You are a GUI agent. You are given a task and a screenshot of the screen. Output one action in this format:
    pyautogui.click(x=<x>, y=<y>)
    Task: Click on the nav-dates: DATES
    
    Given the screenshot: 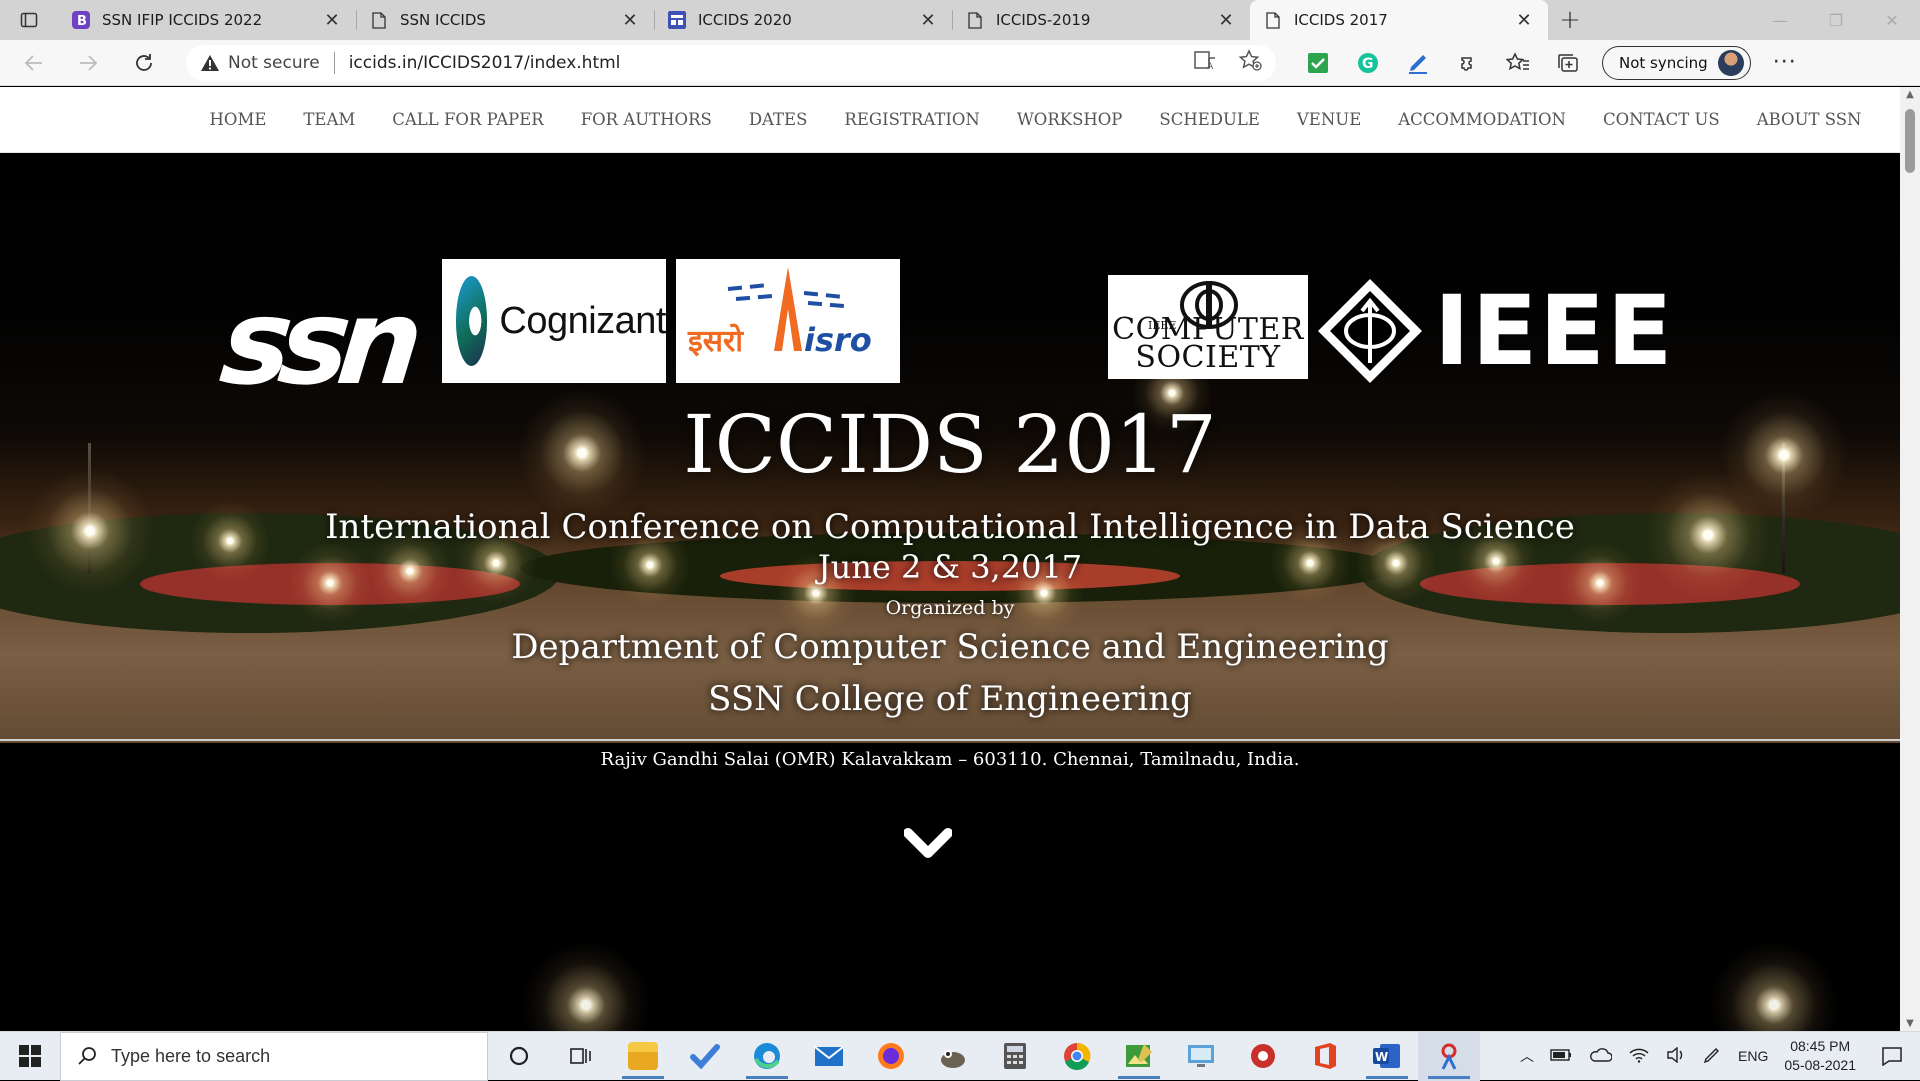 What is the action you would take?
    pyautogui.click(x=778, y=119)
    